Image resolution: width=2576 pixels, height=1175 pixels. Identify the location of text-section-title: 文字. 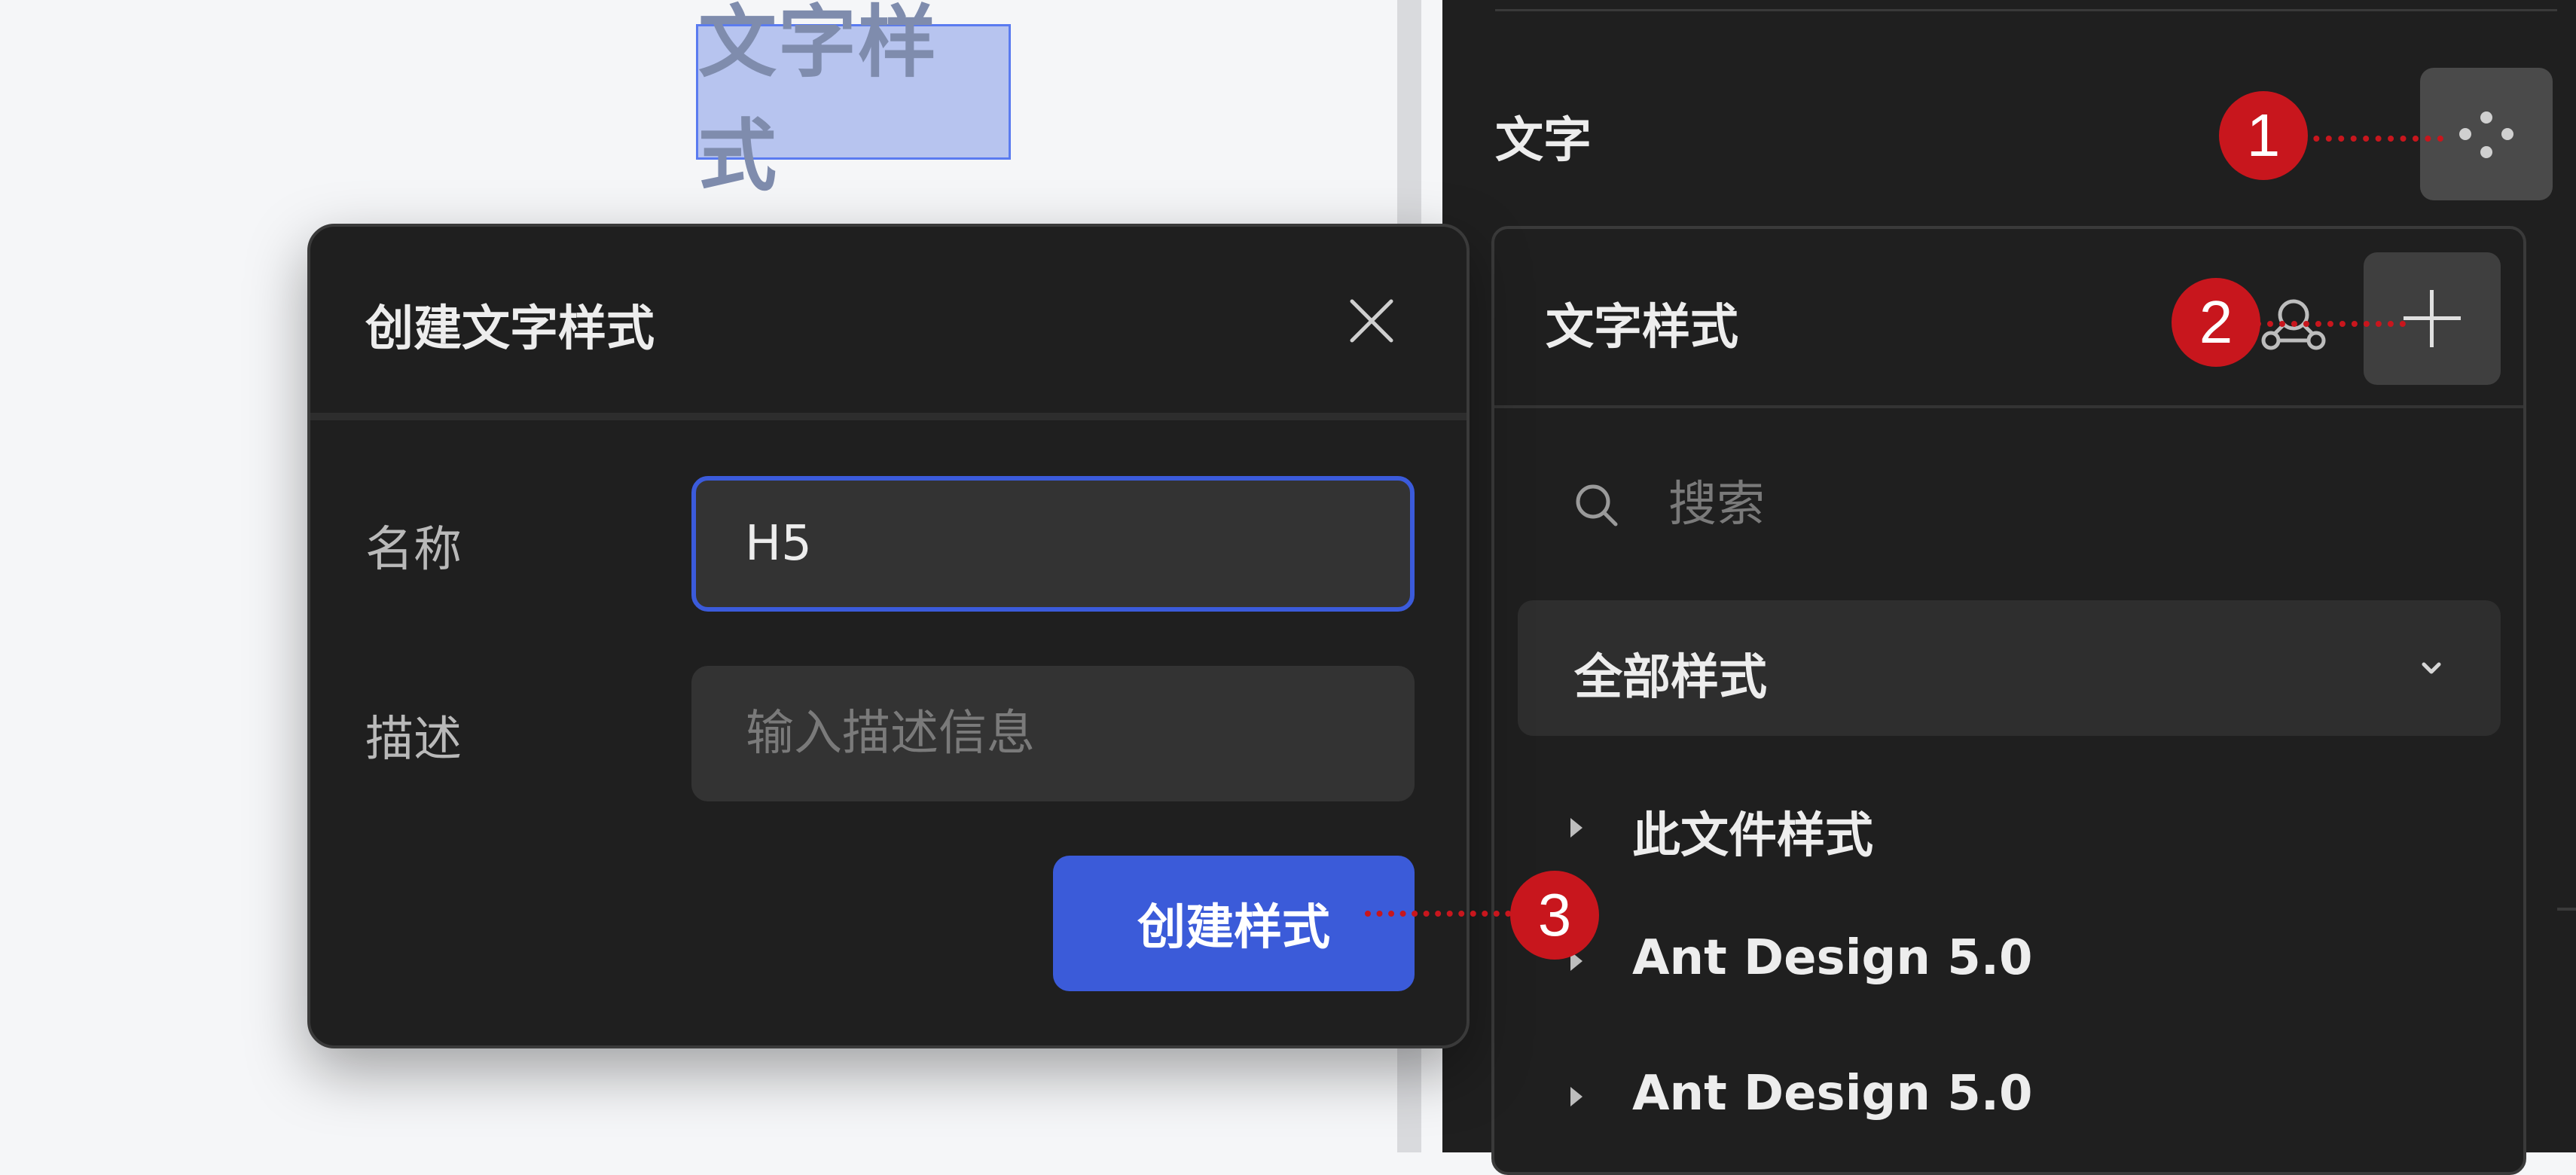
(1544, 141).